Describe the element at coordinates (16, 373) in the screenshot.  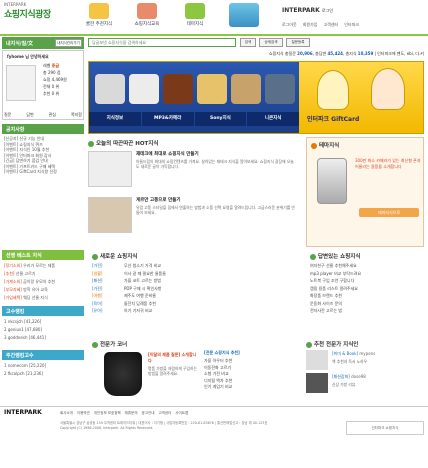
I see `rank-id: fkcolpch` at that location.